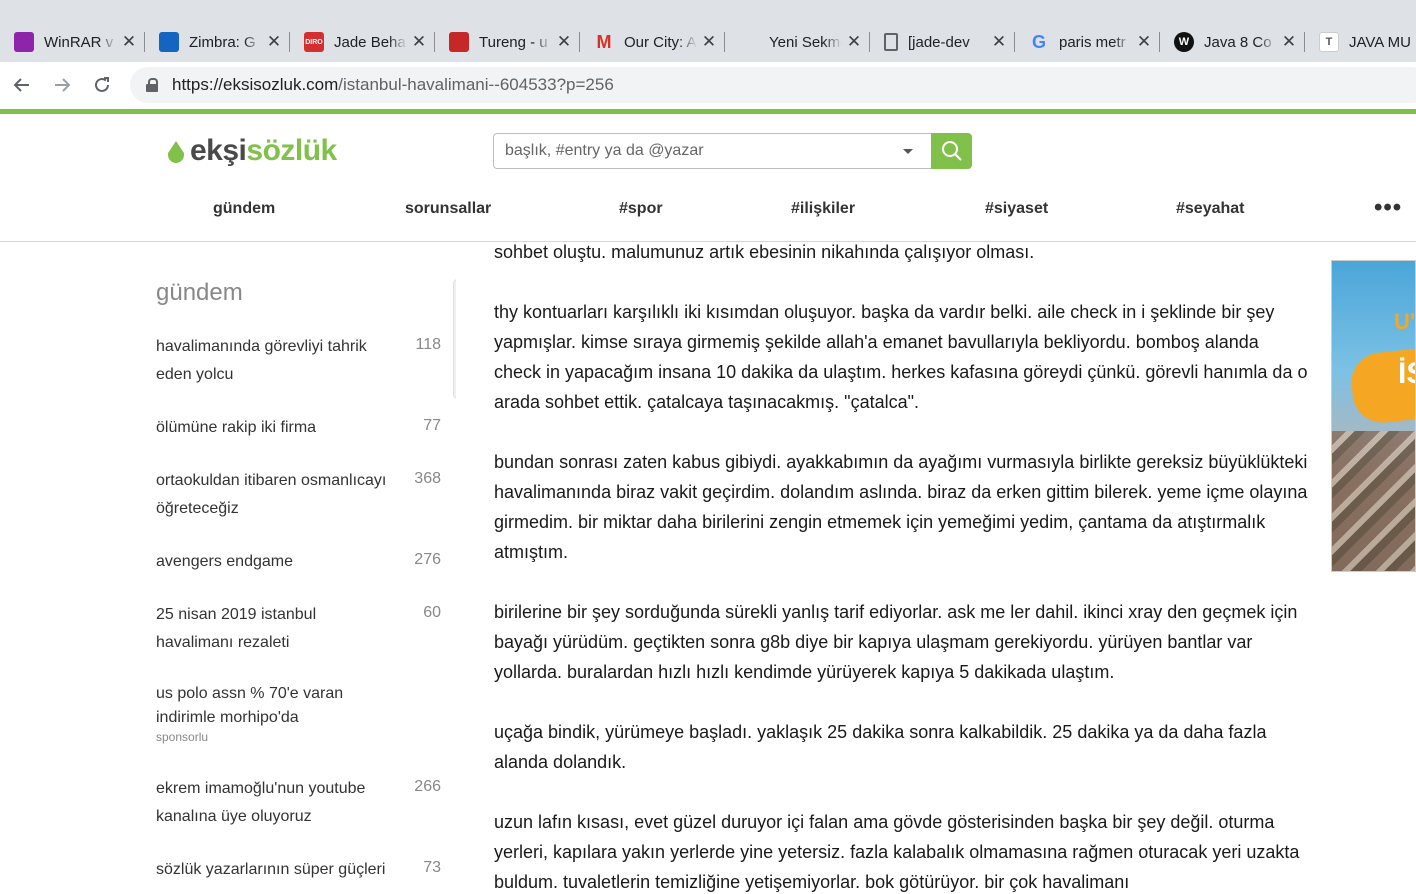 The height and width of the screenshot is (894, 1416). What do you see at coordinates (1373, 501) in the screenshot?
I see `ad-image` at bounding box center [1373, 501].